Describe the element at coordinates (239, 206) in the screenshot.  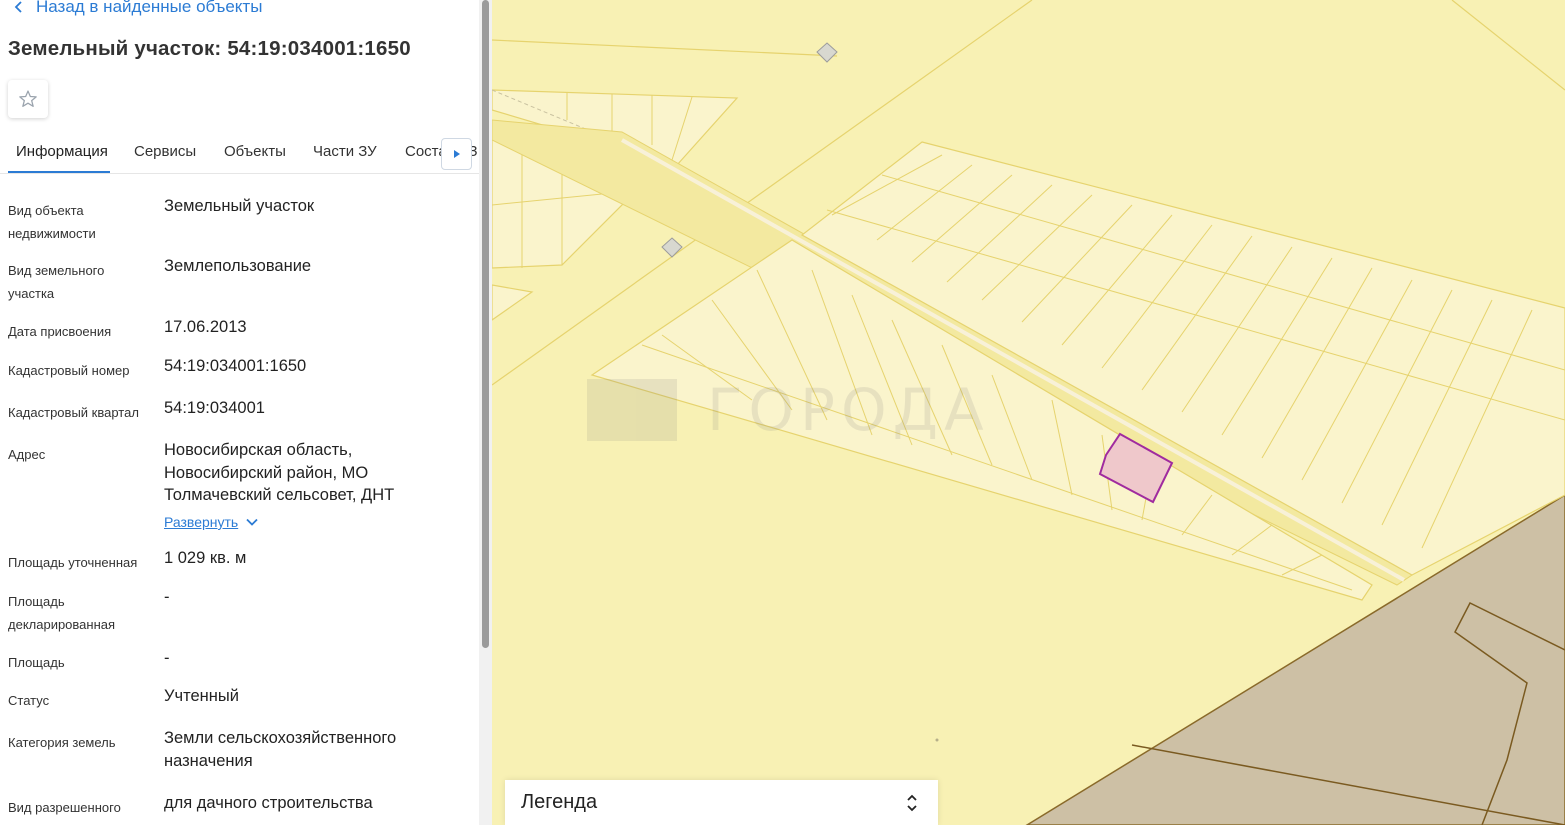
I see `info-value: Земельный участок` at that location.